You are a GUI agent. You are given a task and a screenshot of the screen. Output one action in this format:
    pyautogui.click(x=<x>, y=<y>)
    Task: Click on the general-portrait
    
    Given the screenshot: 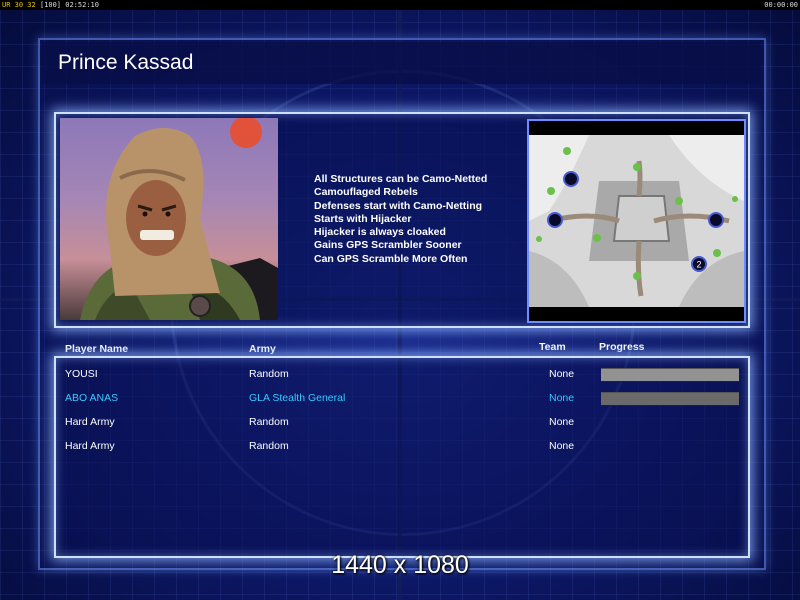 What is the action you would take?
    pyautogui.click(x=169, y=219)
    